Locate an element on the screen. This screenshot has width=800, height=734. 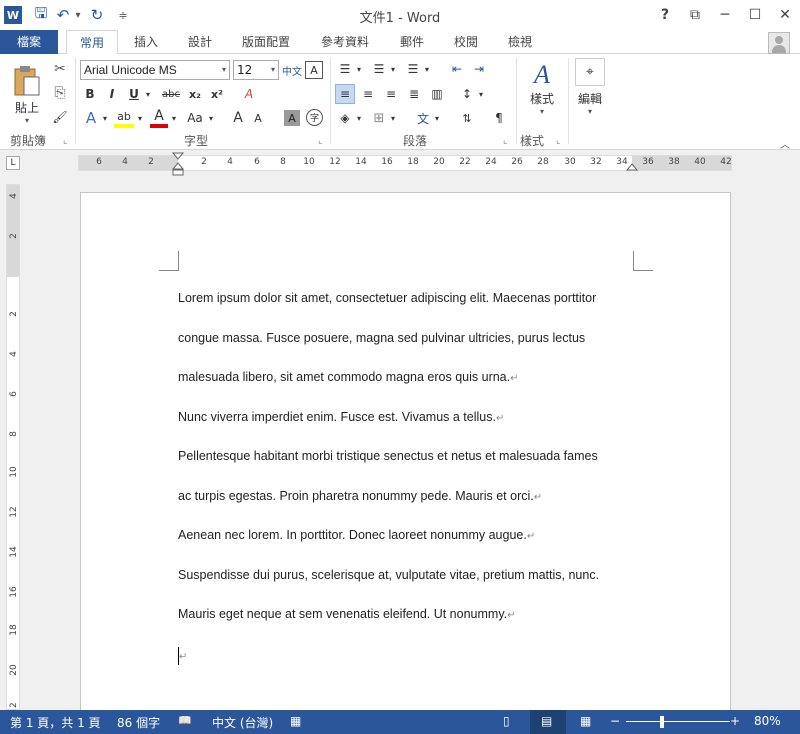
distributed-icon: ▥ is located at coordinates (437, 94).